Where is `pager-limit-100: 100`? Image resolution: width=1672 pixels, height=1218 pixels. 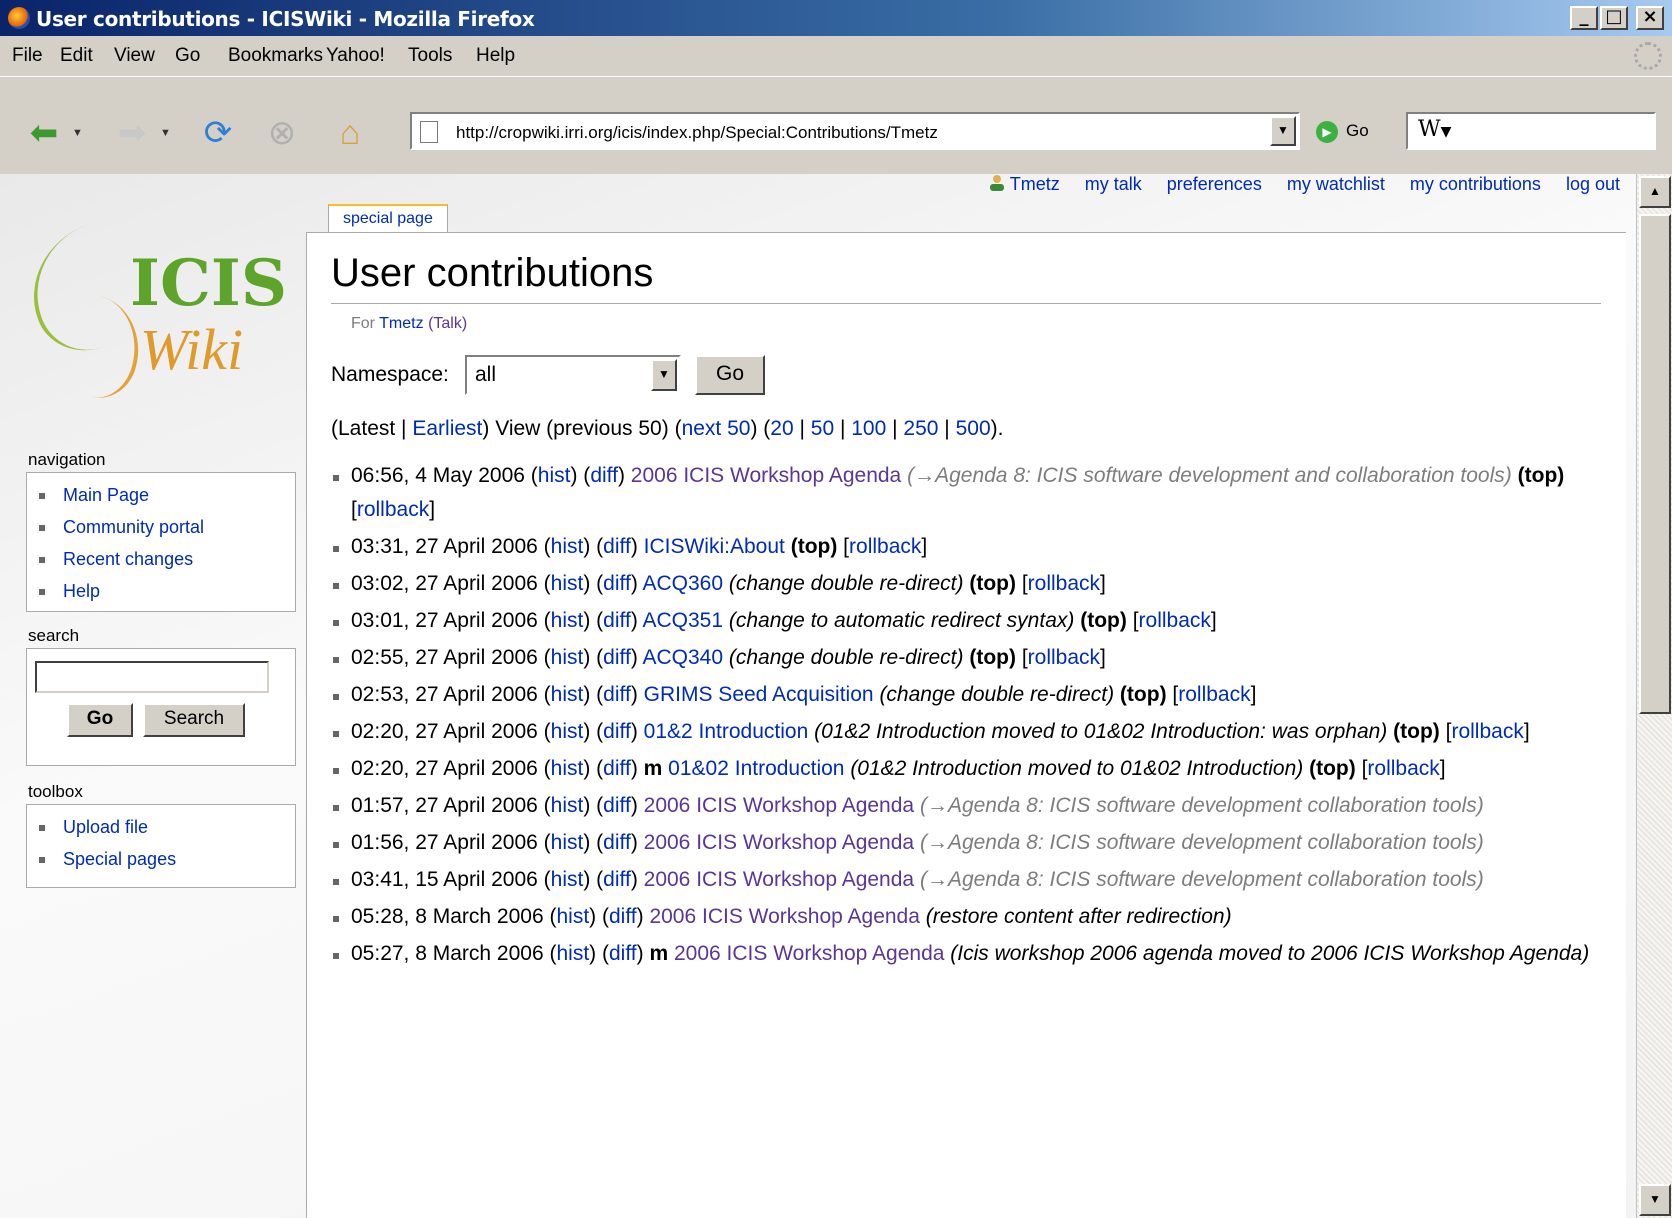 pager-limit-100: 100 is located at coordinates (868, 428).